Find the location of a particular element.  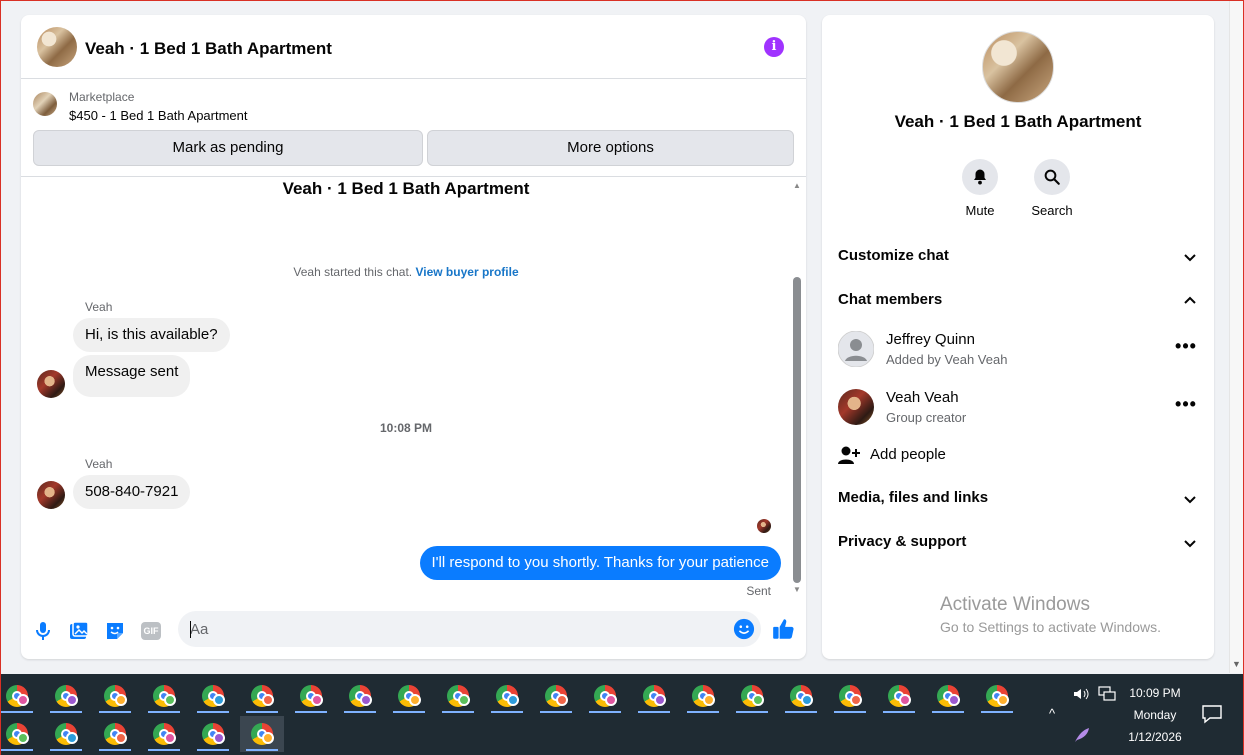

view-buyer-profile-link: View buyer profile is located at coordinates (466, 272).